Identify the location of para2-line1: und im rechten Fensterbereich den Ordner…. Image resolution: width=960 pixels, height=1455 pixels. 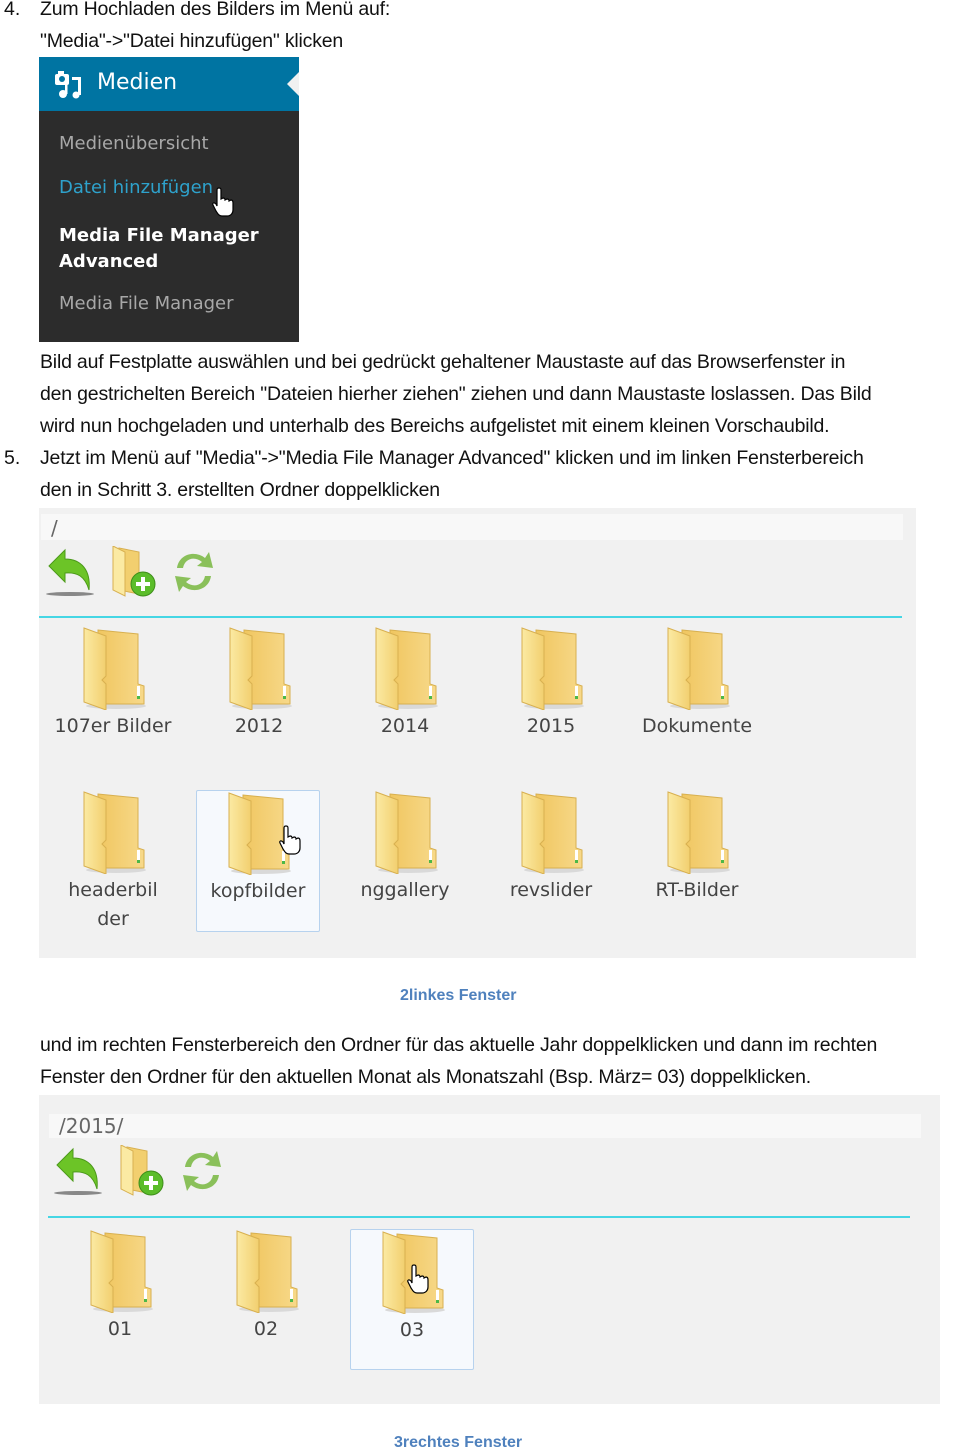
(459, 1045).